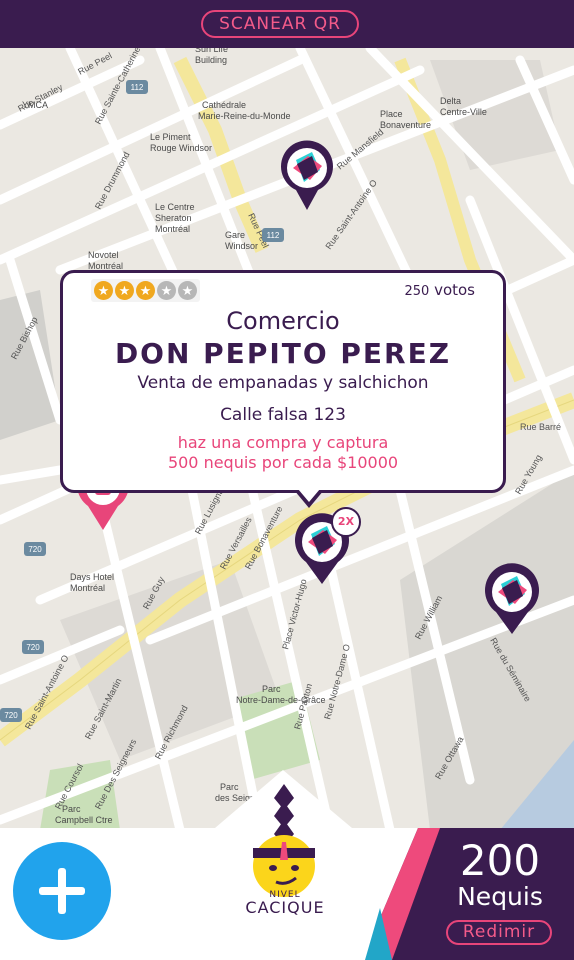 This screenshot has width=574, height=960. I want to click on level-indicator: NIVEL CACIQUE, so click(285, 903).